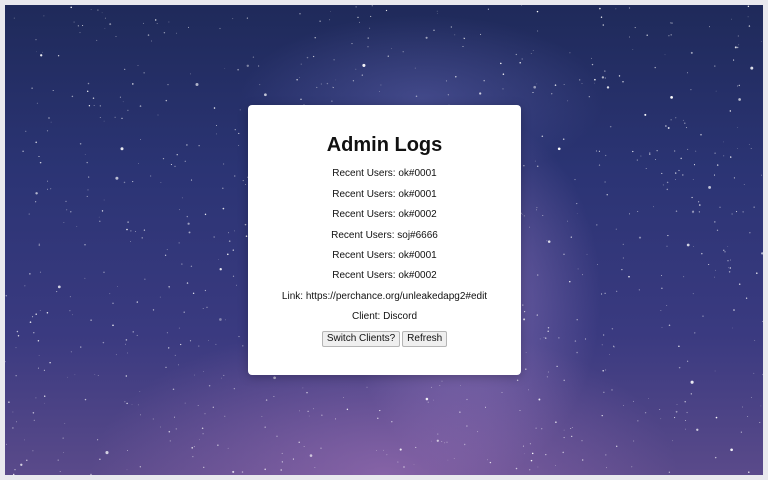 Image resolution: width=768 pixels, height=480 pixels. What do you see at coordinates (425, 339) in the screenshot?
I see `refresh-button: Refresh` at bounding box center [425, 339].